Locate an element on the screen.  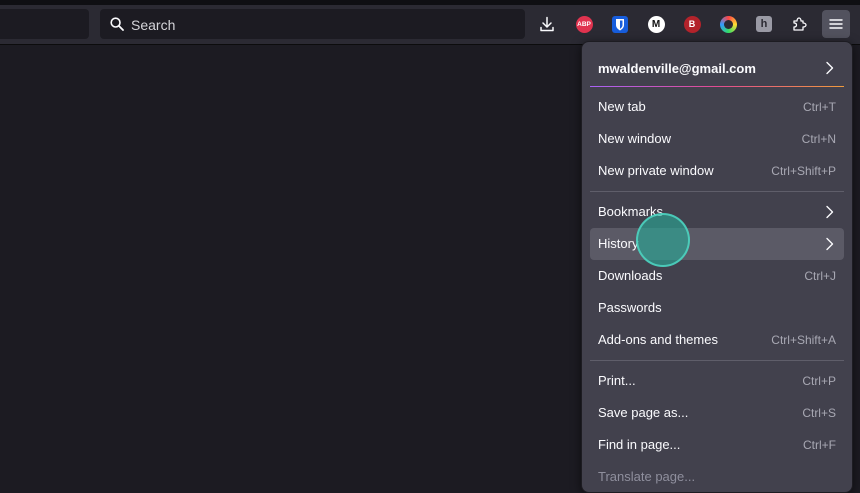
menu-item-shortcut: Ctrl+F is located at coordinates (819, 445).